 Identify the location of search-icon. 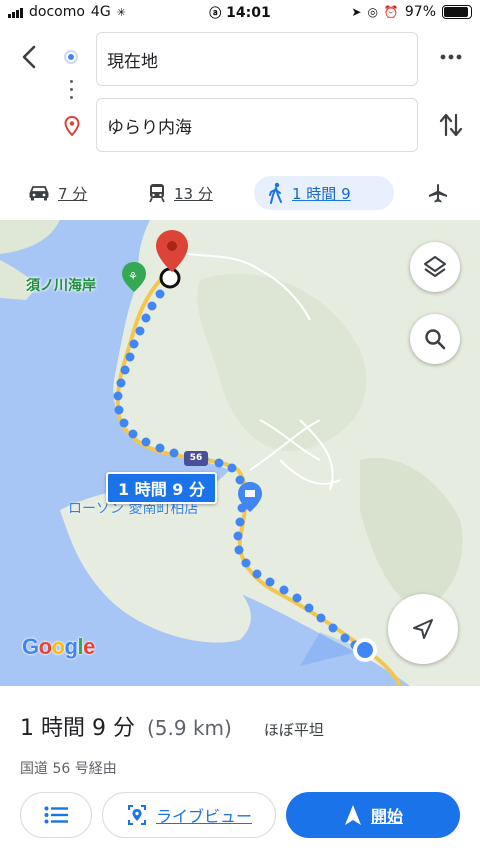
(435, 339).